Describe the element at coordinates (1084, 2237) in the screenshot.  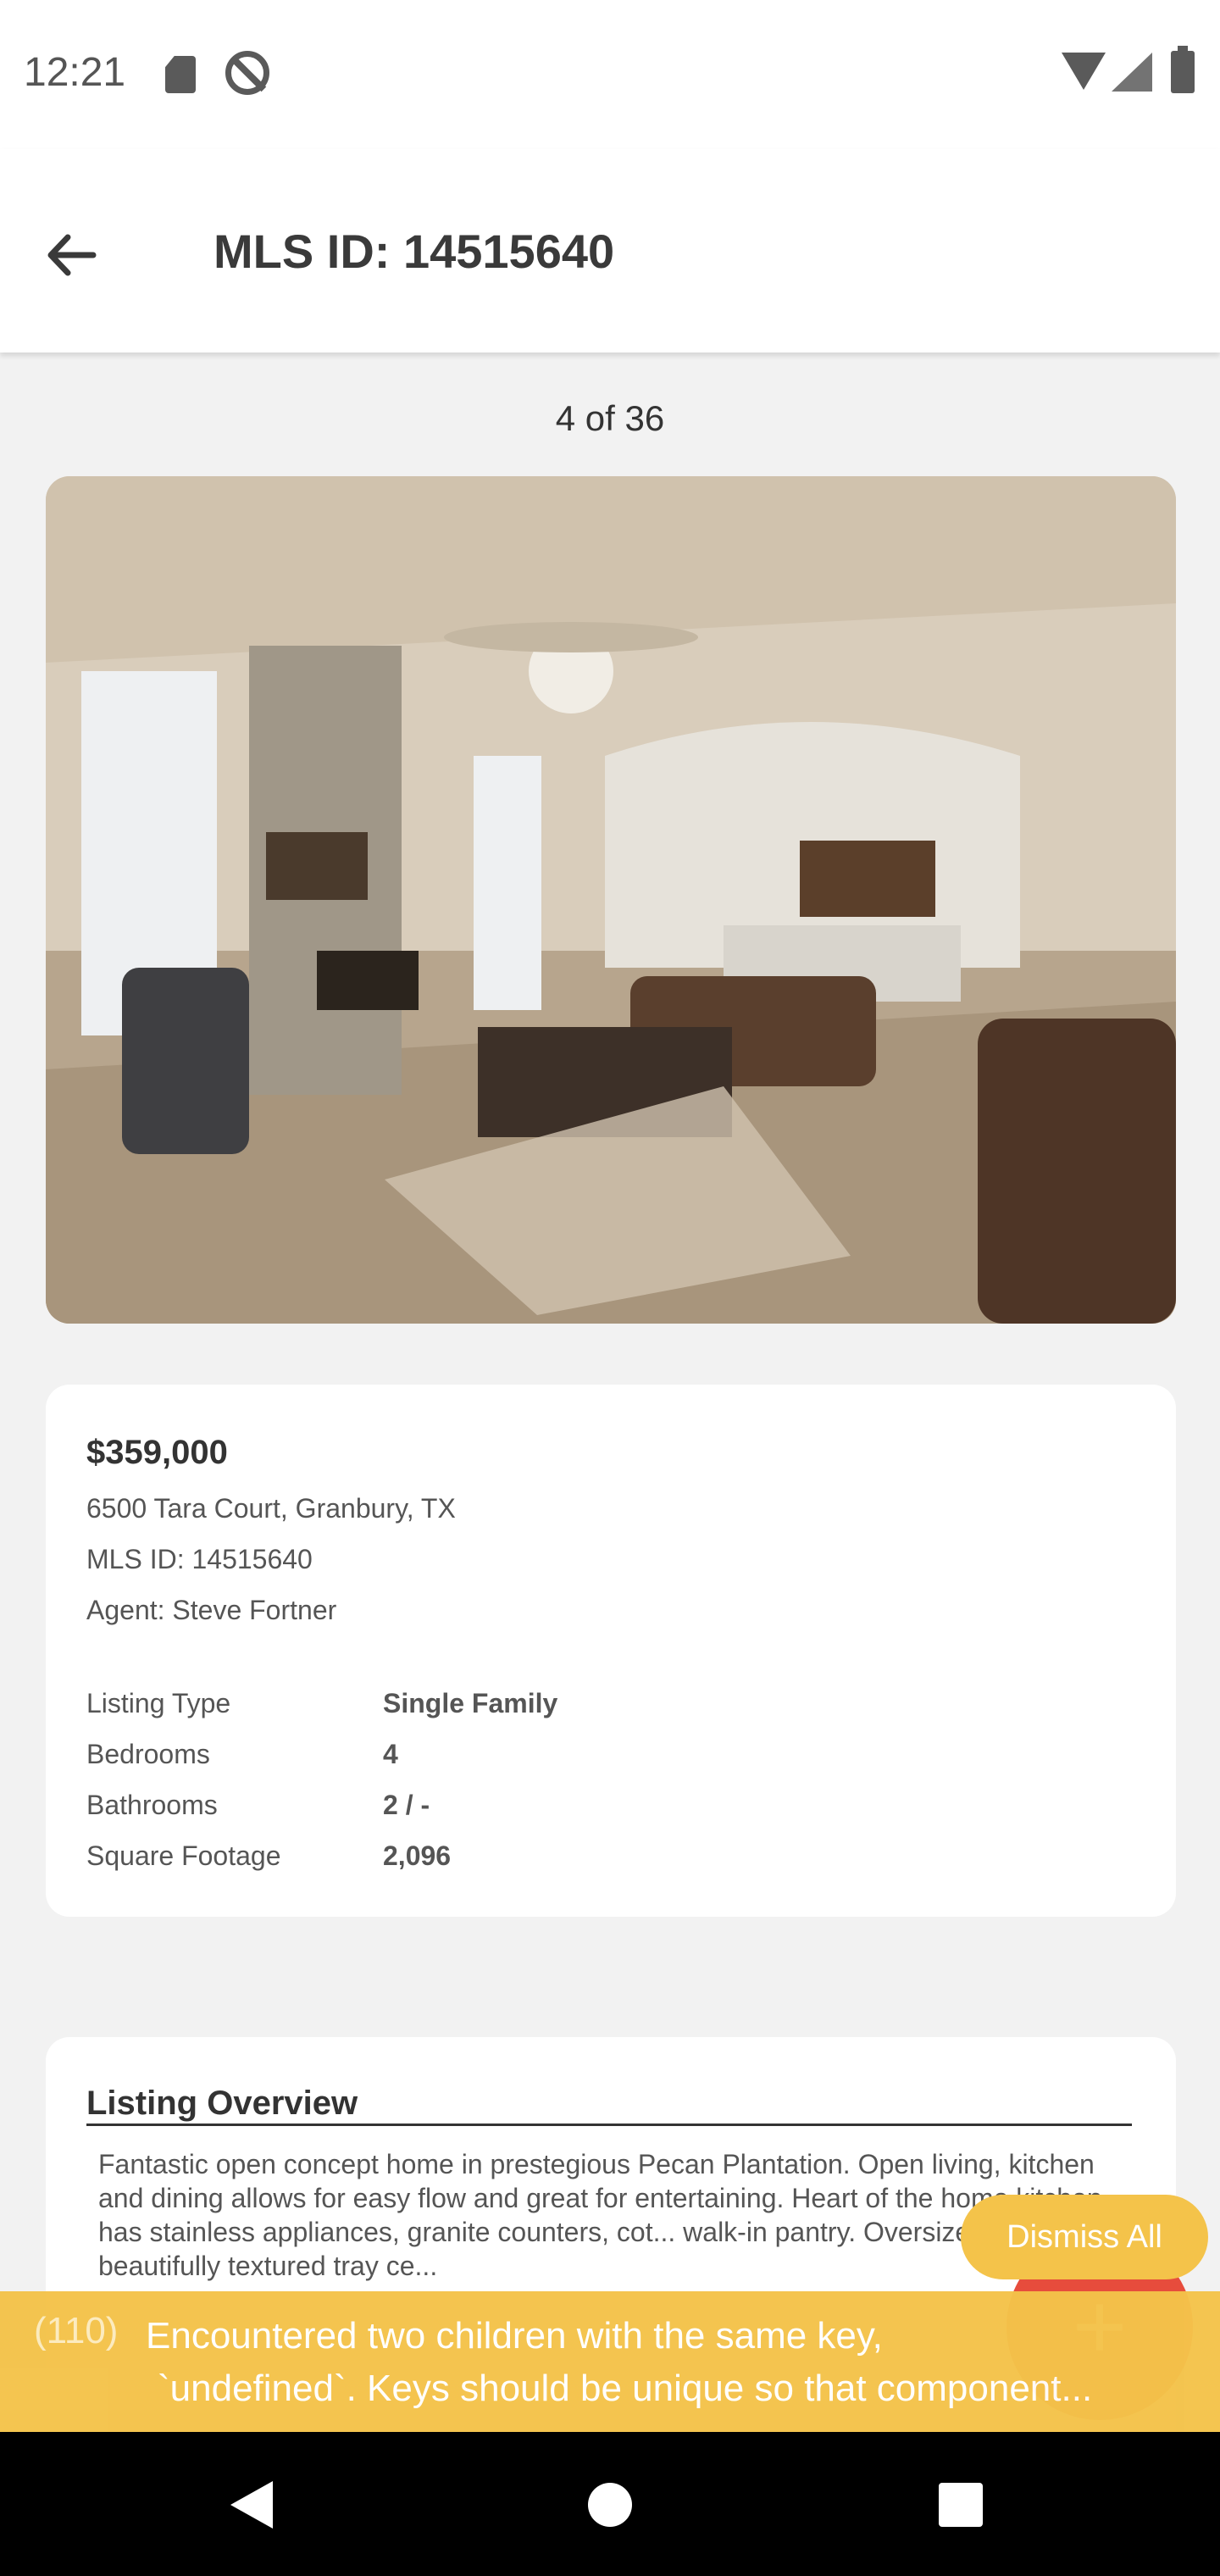
I see `dismiss-all-button: Dismiss All` at that location.